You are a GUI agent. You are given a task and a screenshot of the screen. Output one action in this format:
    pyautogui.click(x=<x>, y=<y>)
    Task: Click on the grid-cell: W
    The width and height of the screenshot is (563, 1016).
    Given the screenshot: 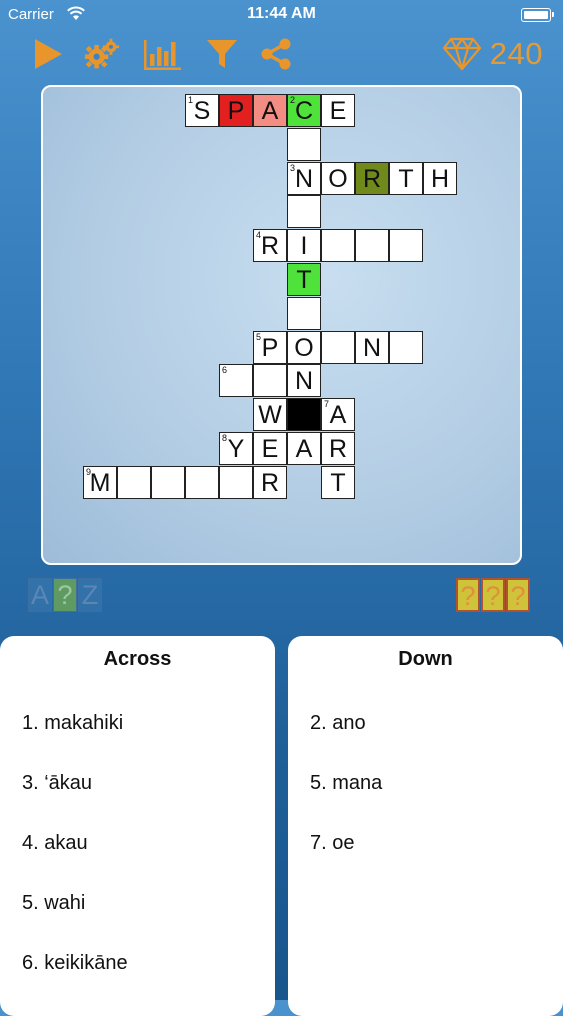 What is the action you would take?
    pyautogui.click(x=270, y=415)
    